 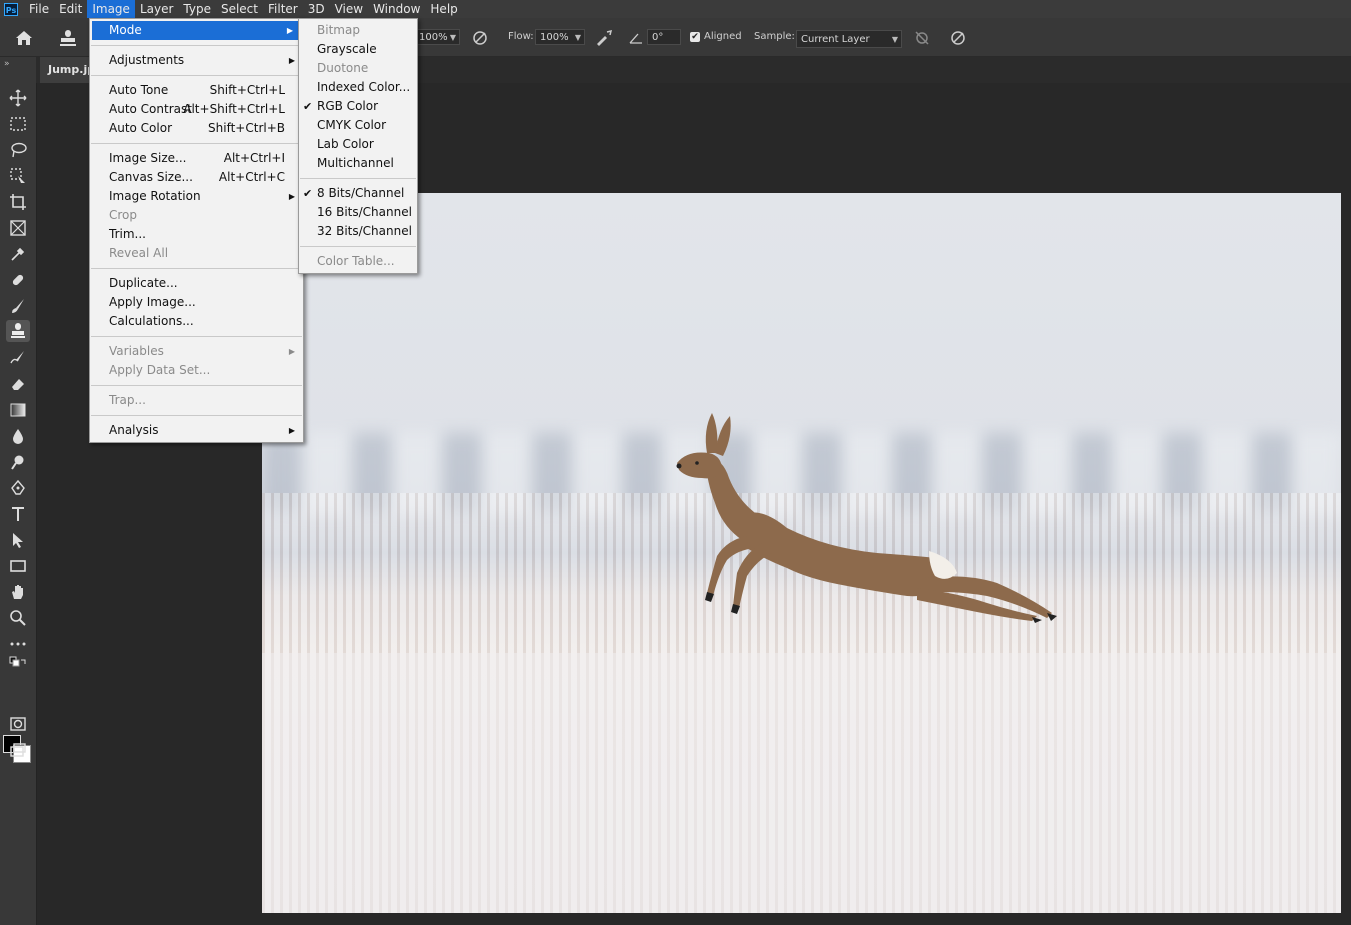 What do you see at coordinates (197, 9) in the screenshot?
I see `menu-type: Type` at bounding box center [197, 9].